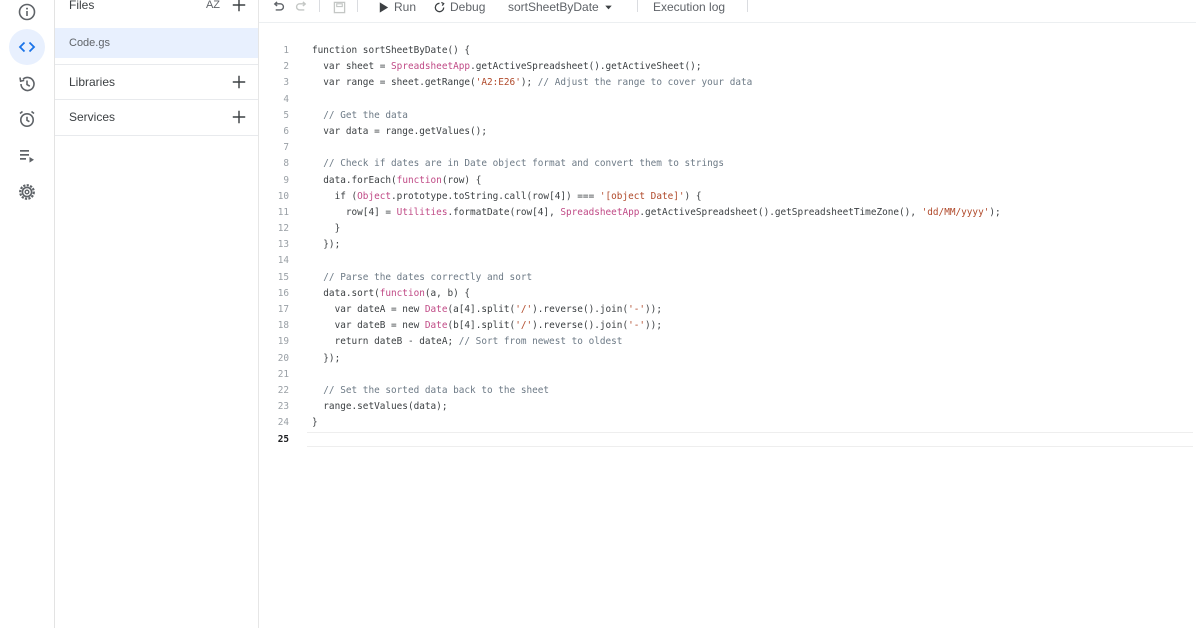 The height and width of the screenshot is (628, 1196). What do you see at coordinates (286, 164) in the screenshot?
I see `line-number: 8` at bounding box center [286, 164].